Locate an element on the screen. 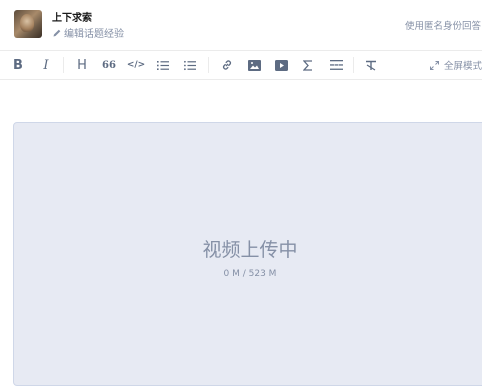 This screenshot has height=388, width=482. clear-format-icon is located at coordinates (371, 65).